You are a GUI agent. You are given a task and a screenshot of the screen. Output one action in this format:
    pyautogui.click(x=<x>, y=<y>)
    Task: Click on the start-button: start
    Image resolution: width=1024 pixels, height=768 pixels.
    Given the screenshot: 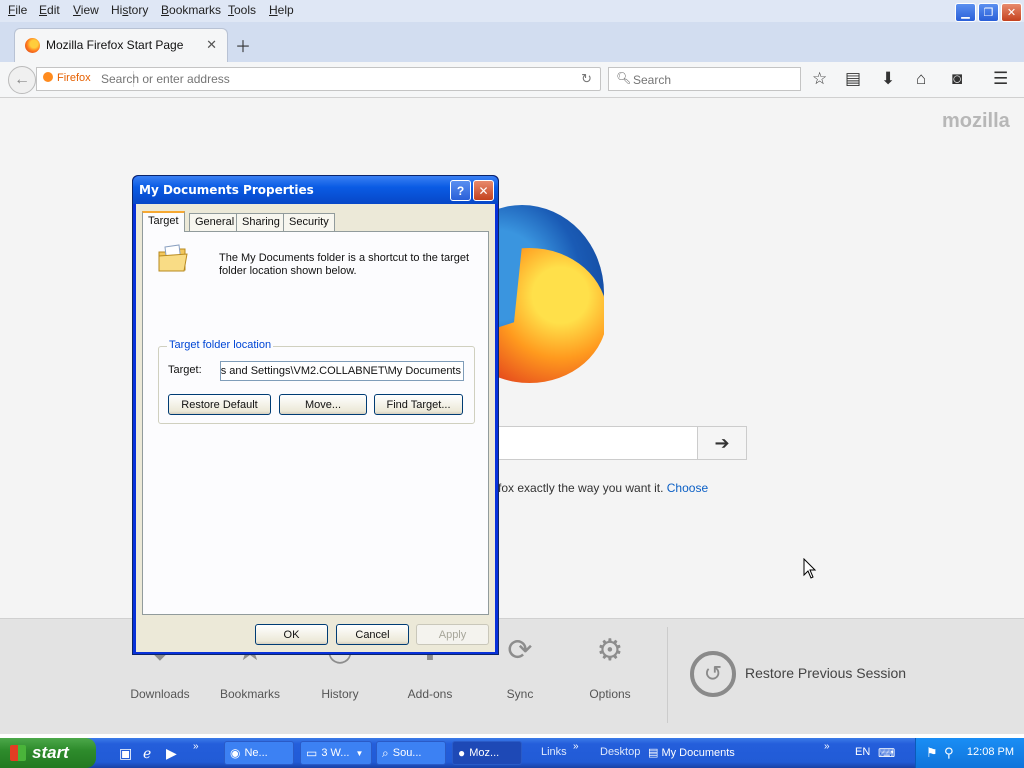 What is the action you would take?
    pyautogui.click(x=48, y=753)
    